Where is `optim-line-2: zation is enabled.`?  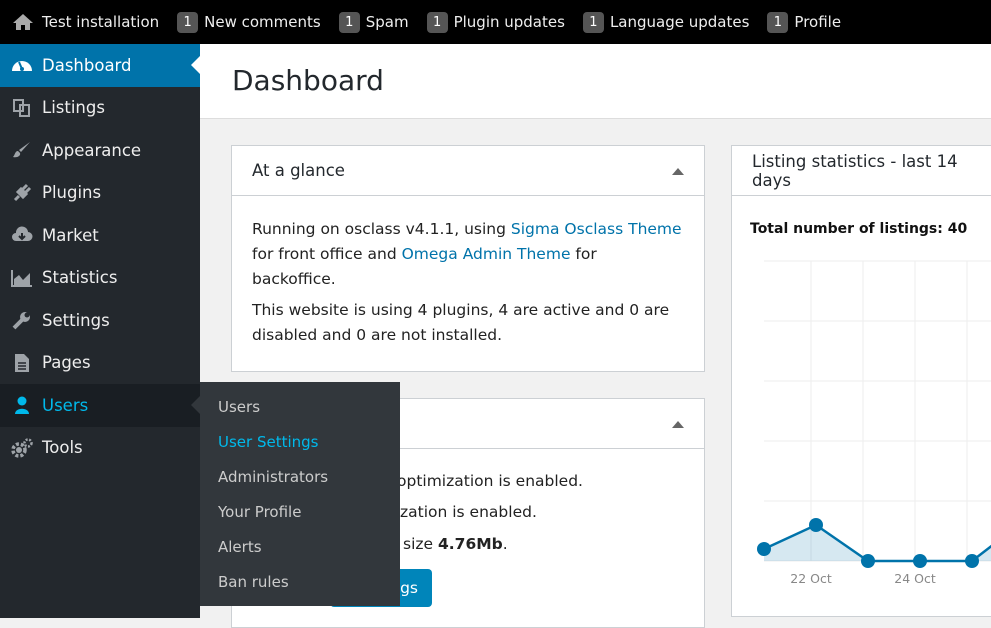
optim-line-2: zation is enabled. is located at coordinates (468, 512).